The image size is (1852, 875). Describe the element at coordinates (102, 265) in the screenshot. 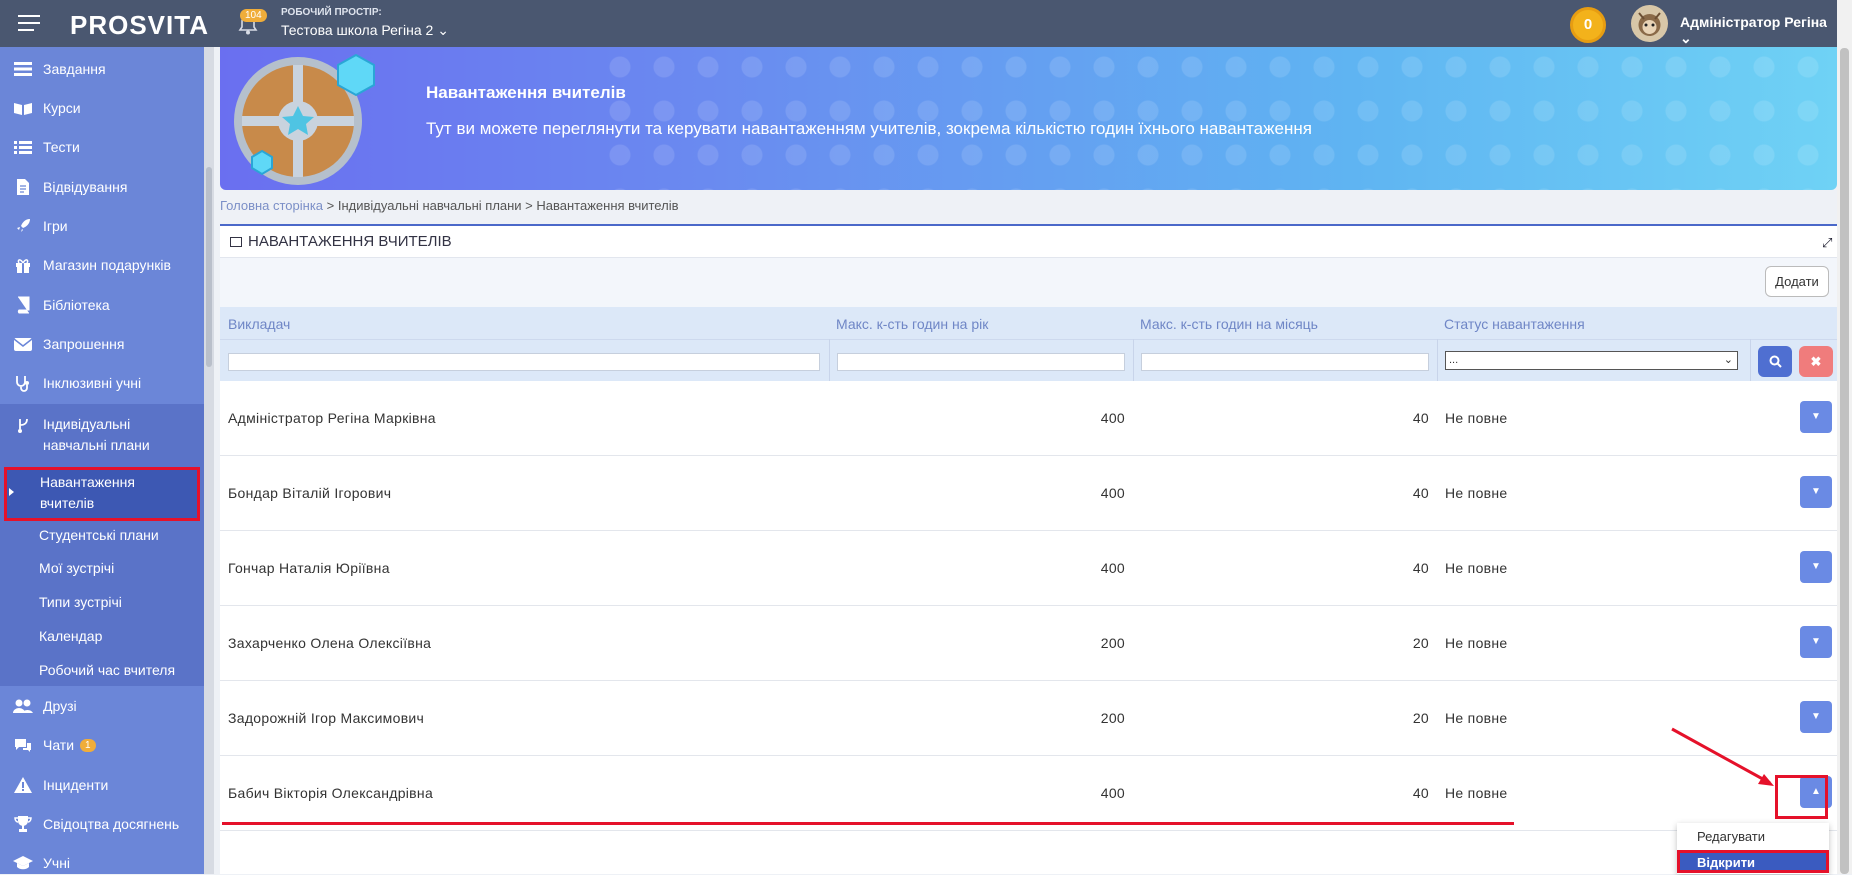

I see `sidebar-item-gift-shop: Магазин подарунків` at that location.